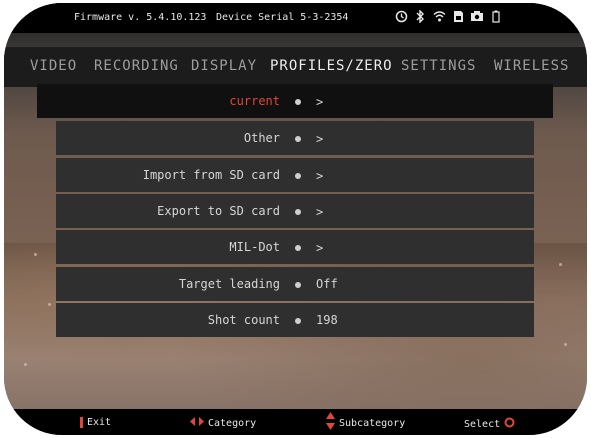  What do you see at coordinates (261, 138) in the screenshot?
I see `menu-item-label: Other` at bounding box center [261, 138].